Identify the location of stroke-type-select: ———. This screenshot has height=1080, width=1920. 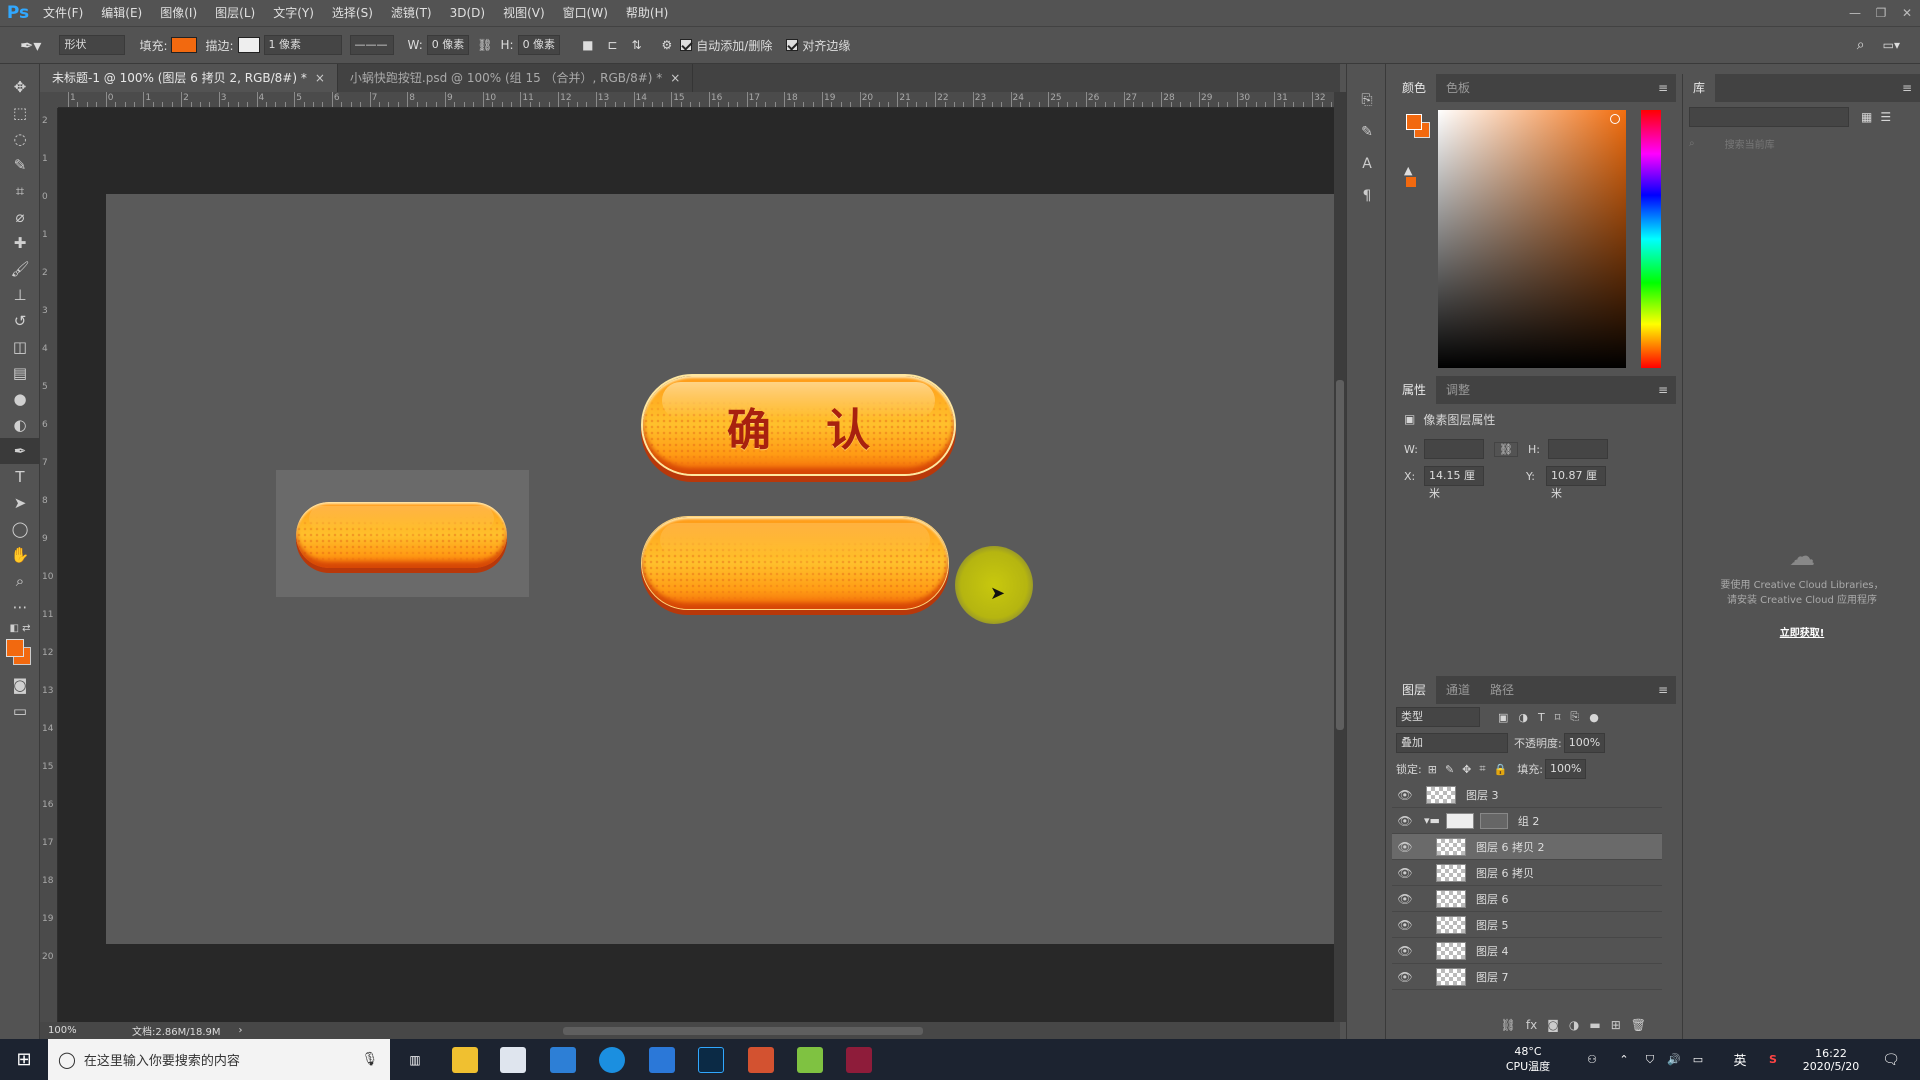
(371, 45).